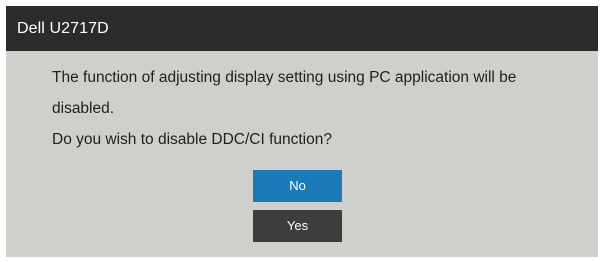  I want to click on message-line-2: disabled., so click(83, 108).